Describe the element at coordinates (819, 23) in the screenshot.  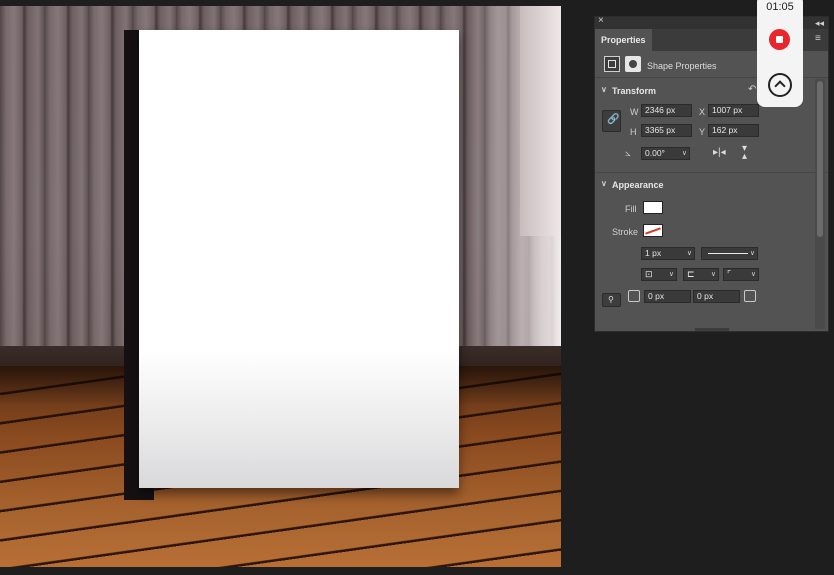
I see `collapse-panels-icon: ◂◂` at that location.